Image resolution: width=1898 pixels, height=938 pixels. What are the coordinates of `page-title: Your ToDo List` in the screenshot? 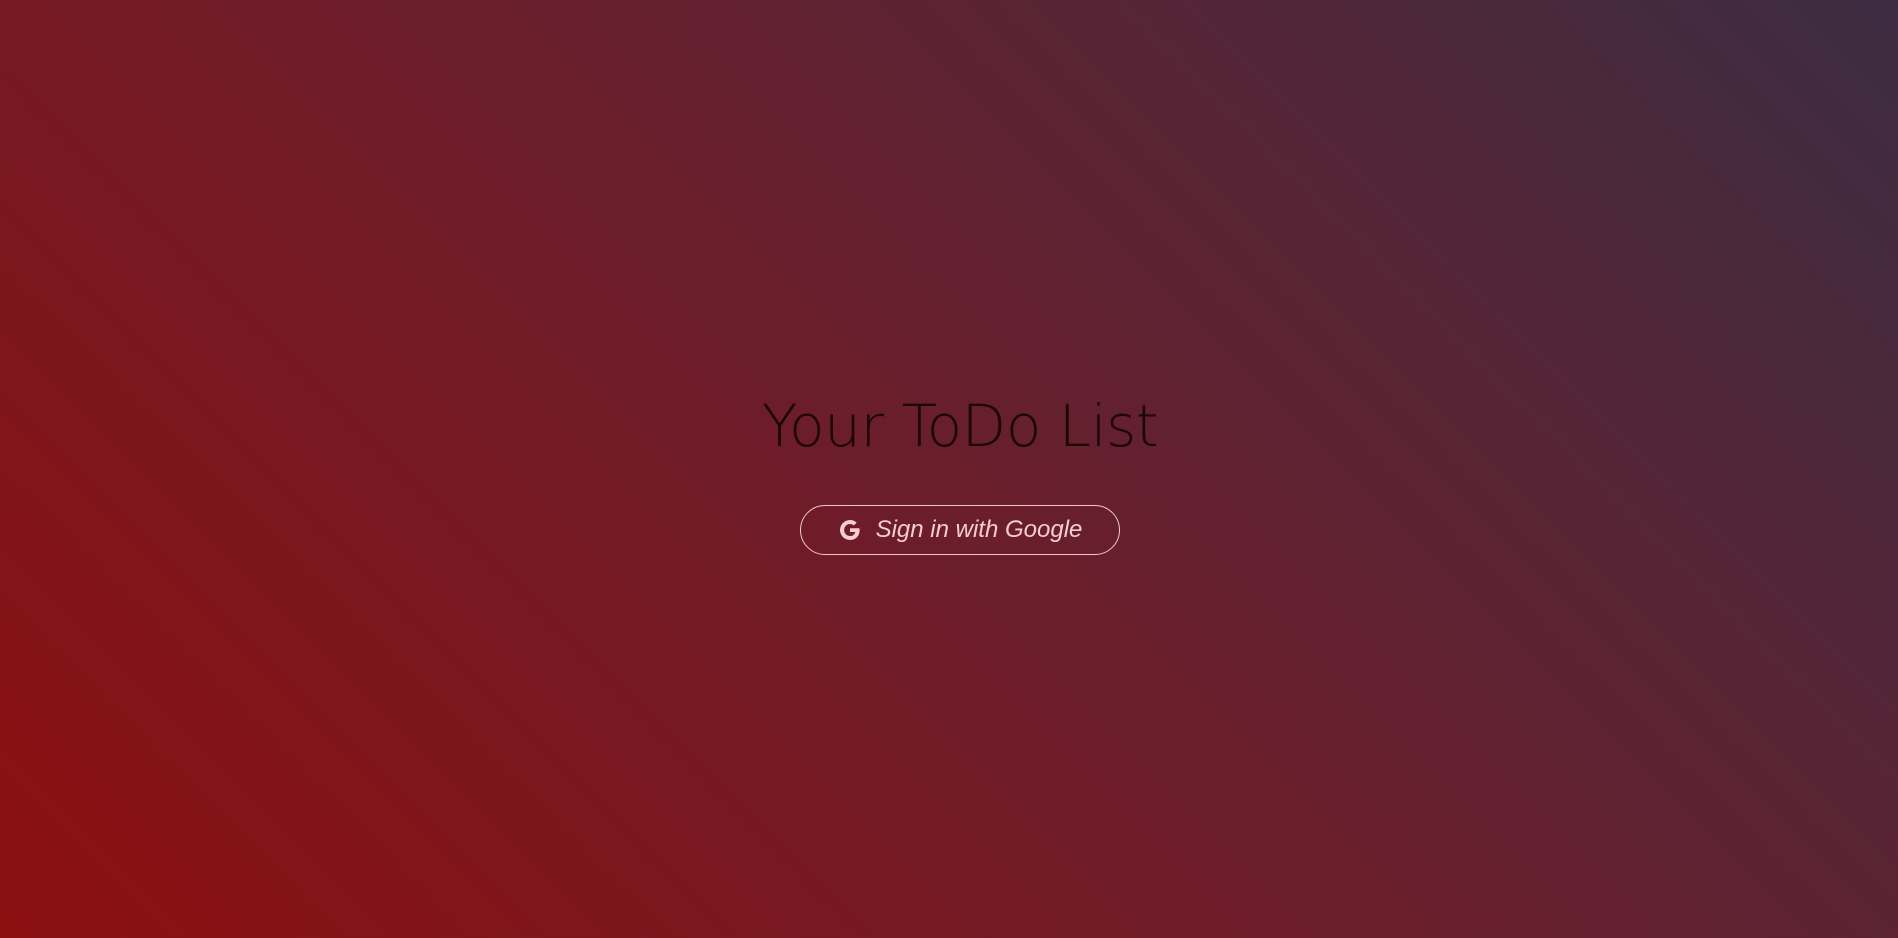 It's located at (960, 426).